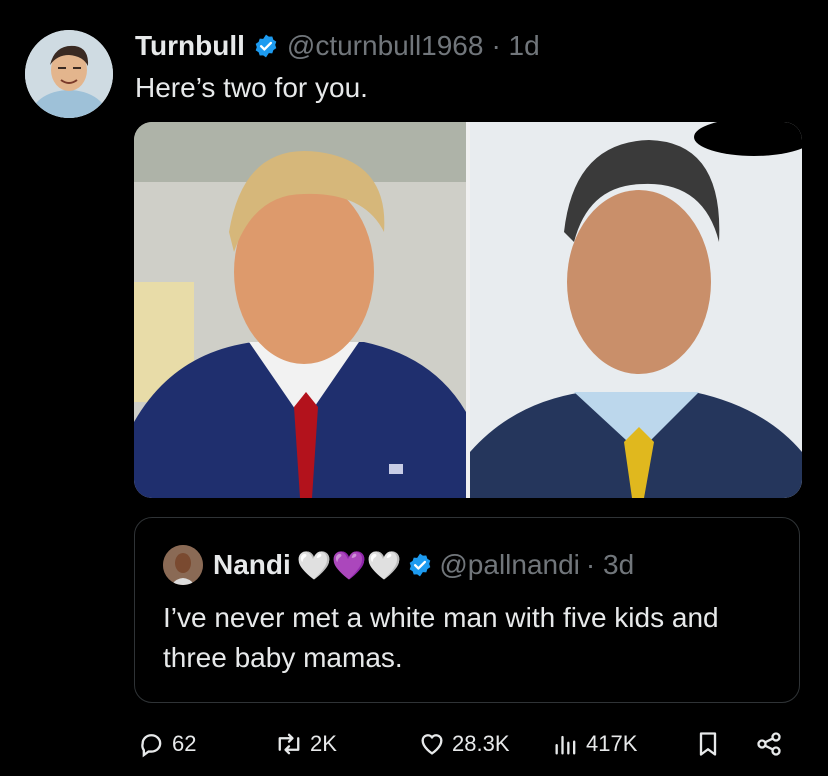  What do you see at coordinates (69, 74) in the screenshot?
I see `author-avatar` at bounding box center [69, 74].